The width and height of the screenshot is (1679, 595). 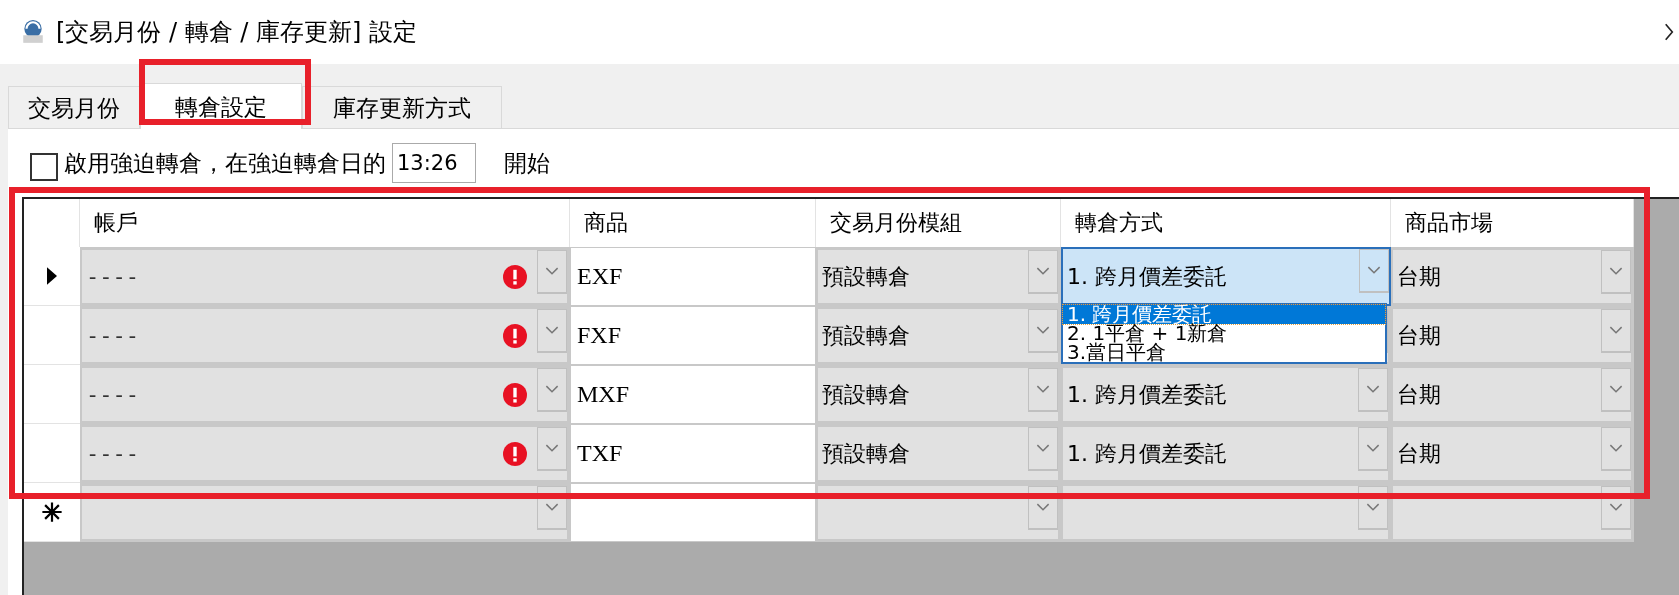 What do you see at coordinates (1226, 512) in the screenshot?
I see `method-combo` at bounding box center [1226, 512].